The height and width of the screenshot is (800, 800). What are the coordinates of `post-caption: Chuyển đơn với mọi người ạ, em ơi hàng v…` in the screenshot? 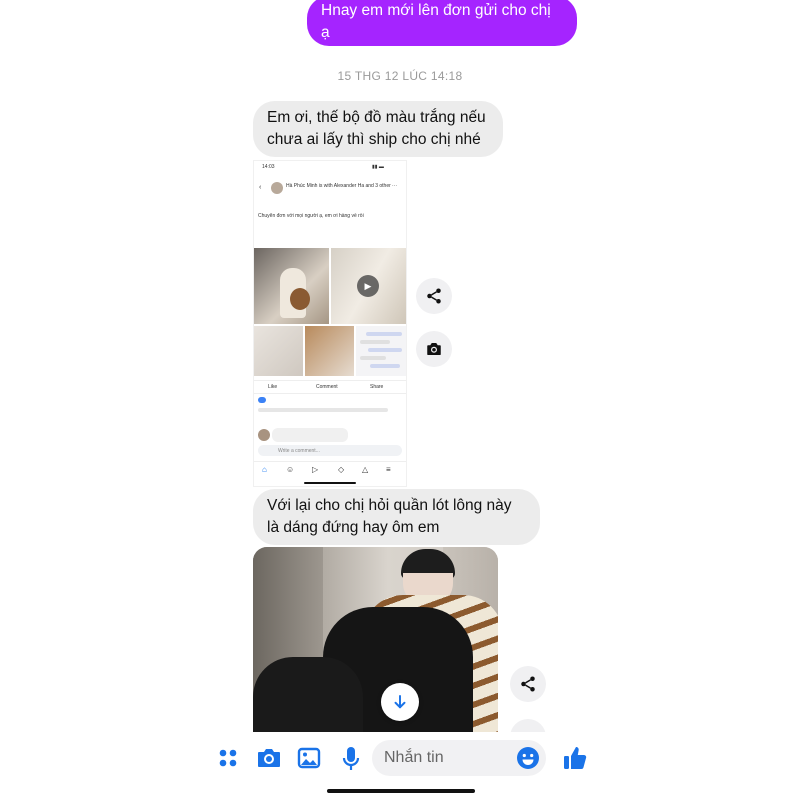 It's located at (311, 216).